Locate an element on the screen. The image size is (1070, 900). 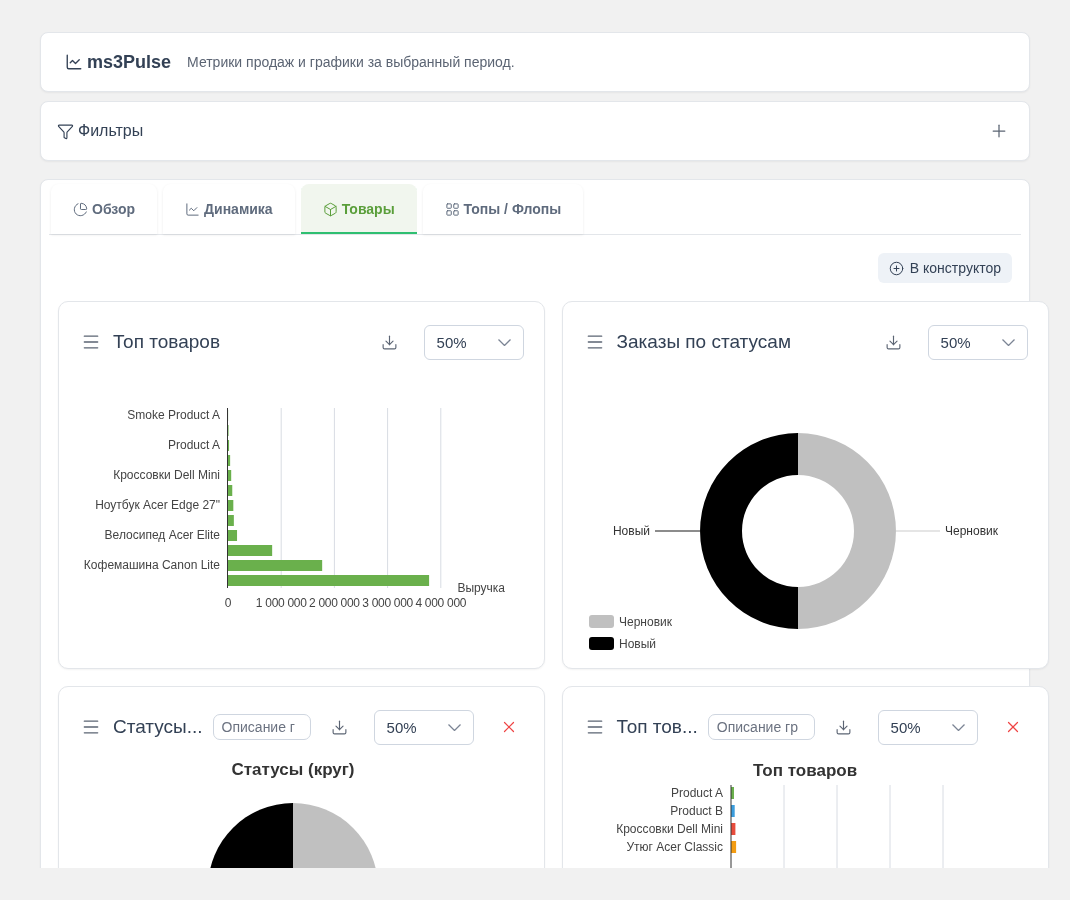
tab: Обзор is located at coordinates (104, 209).